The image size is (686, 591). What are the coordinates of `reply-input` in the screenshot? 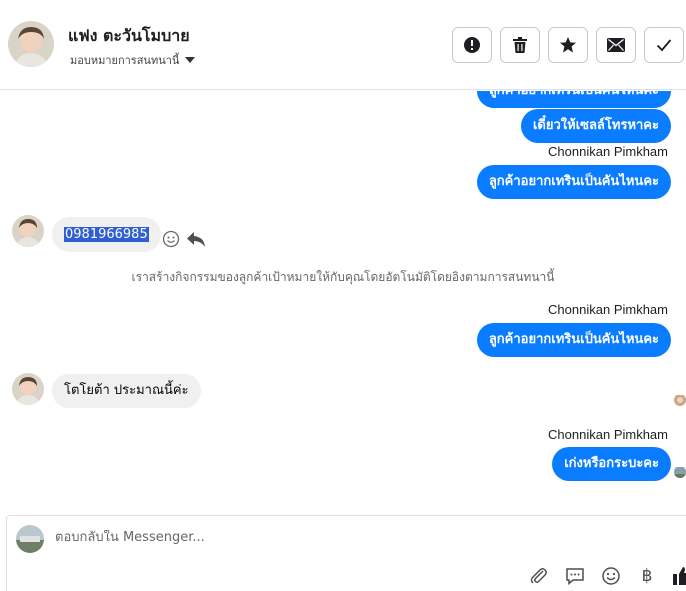 It's located at (290, 537).